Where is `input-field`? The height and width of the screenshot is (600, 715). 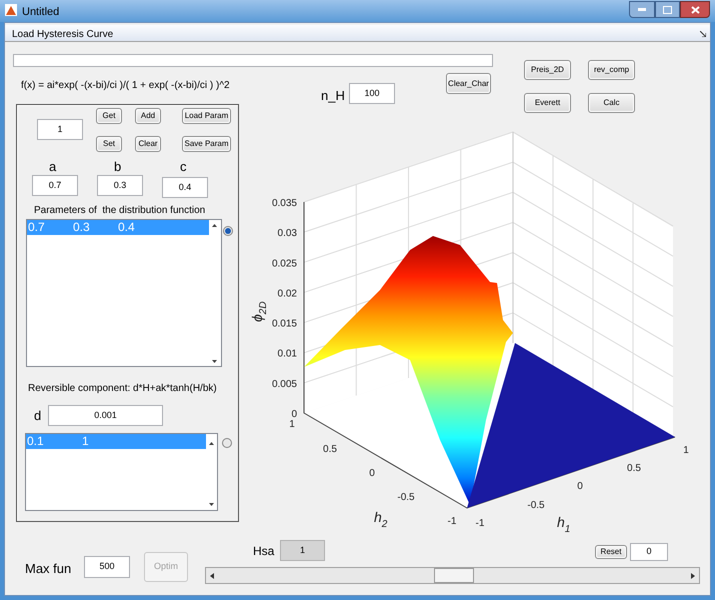 input-field is located at coordinates (253, 60).